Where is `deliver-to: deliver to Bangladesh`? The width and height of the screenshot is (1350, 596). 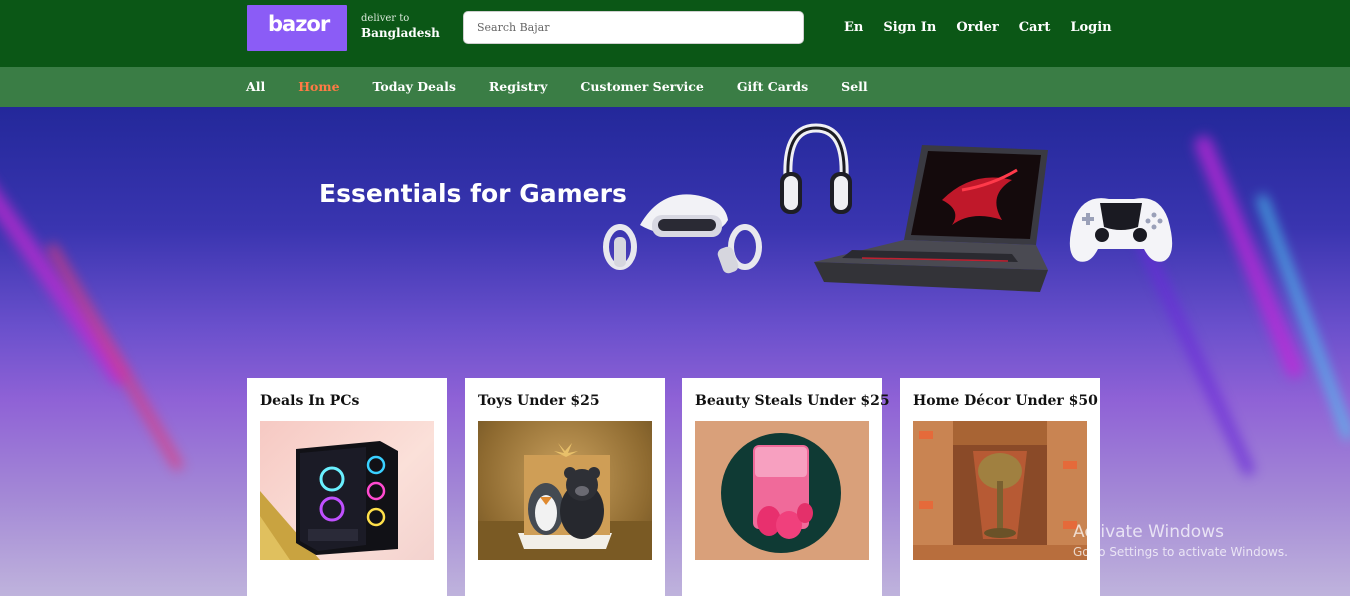 deliver-to: deliver to Bangladesh is located at coordinates (400, 26).